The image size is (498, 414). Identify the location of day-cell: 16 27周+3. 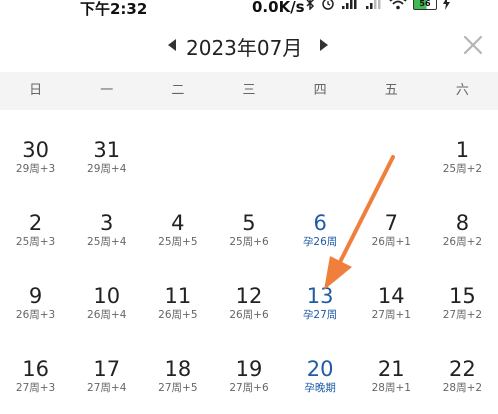
(35, 365).